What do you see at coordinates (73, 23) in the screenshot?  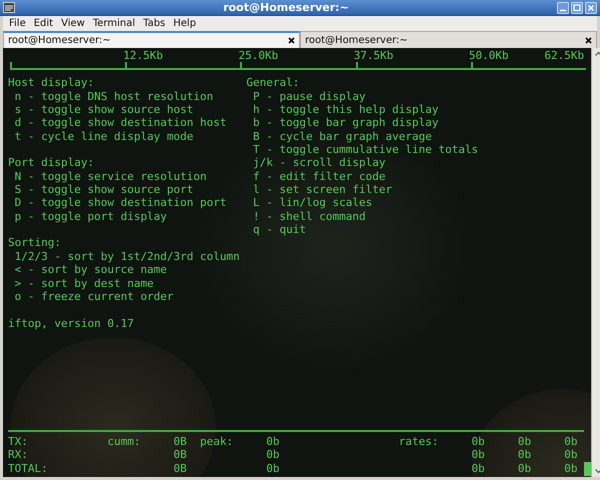 I see `menu-item: View` at bounding box center [73, 23].